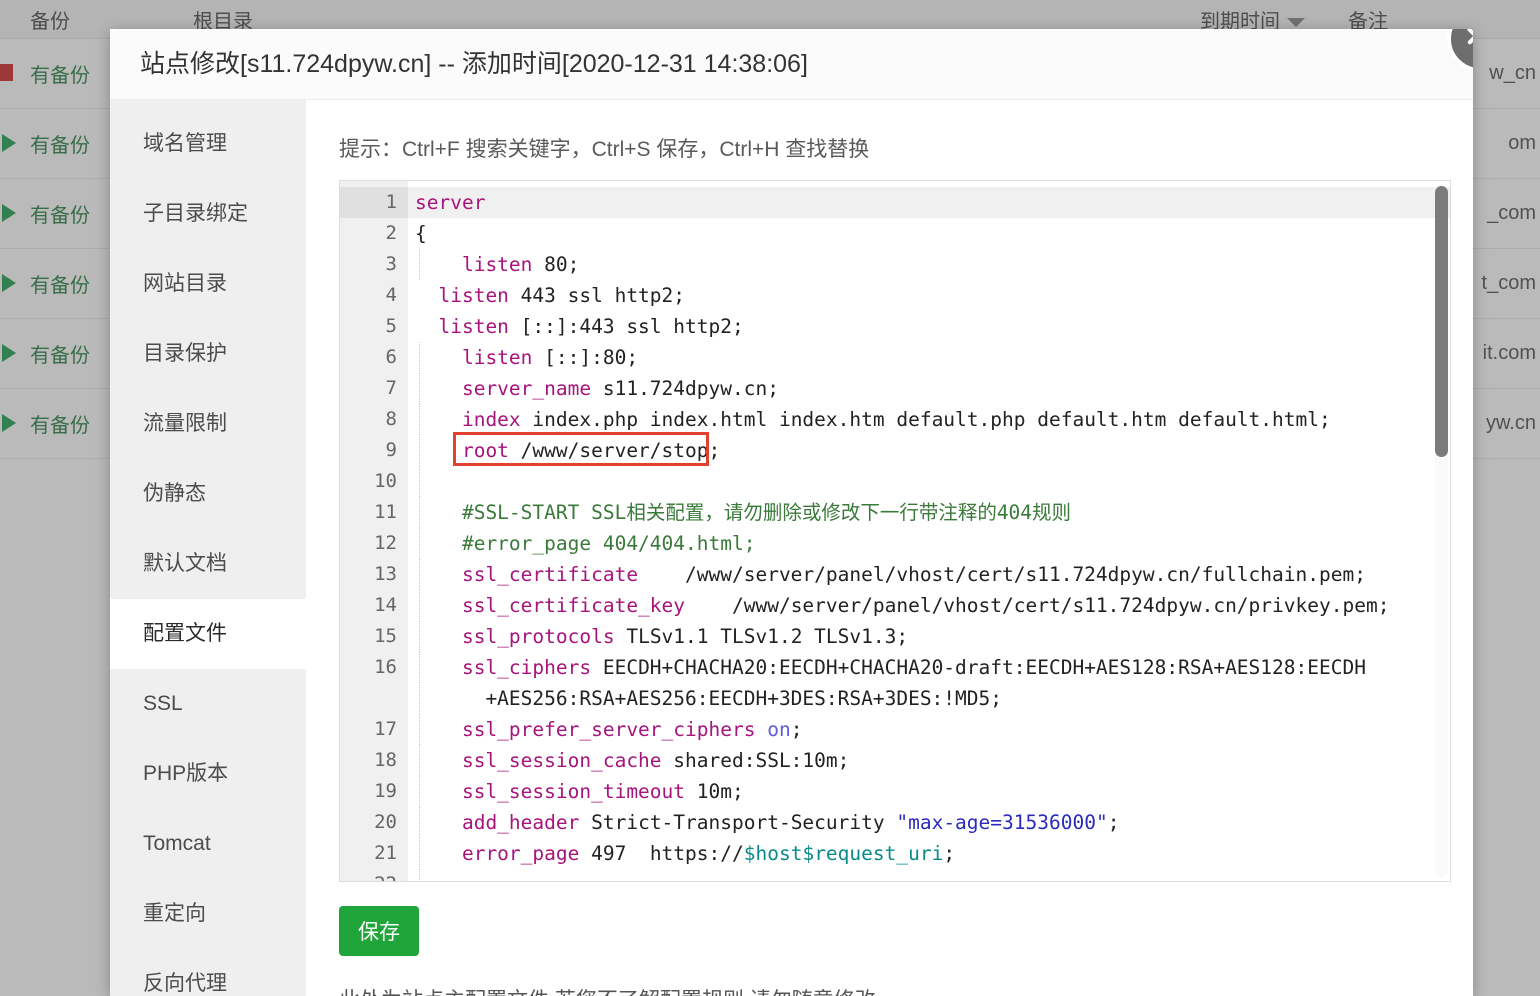 This screenshot has width=1540, height=996. Describe the element at coordinates (585, 729) in the screenshot. I see `code-token: ssl_prefer_server_ciphers` at that location.